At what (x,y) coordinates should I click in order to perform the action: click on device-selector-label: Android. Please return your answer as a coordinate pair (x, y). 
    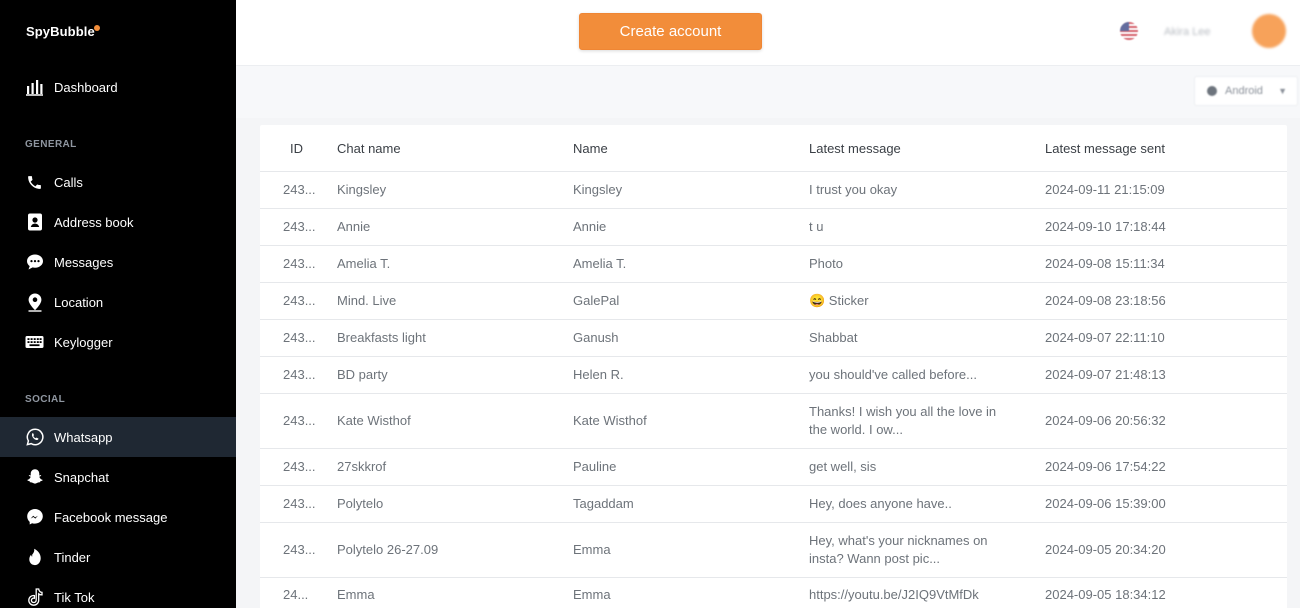
    Looking at the image, I should click on (1244, 91).